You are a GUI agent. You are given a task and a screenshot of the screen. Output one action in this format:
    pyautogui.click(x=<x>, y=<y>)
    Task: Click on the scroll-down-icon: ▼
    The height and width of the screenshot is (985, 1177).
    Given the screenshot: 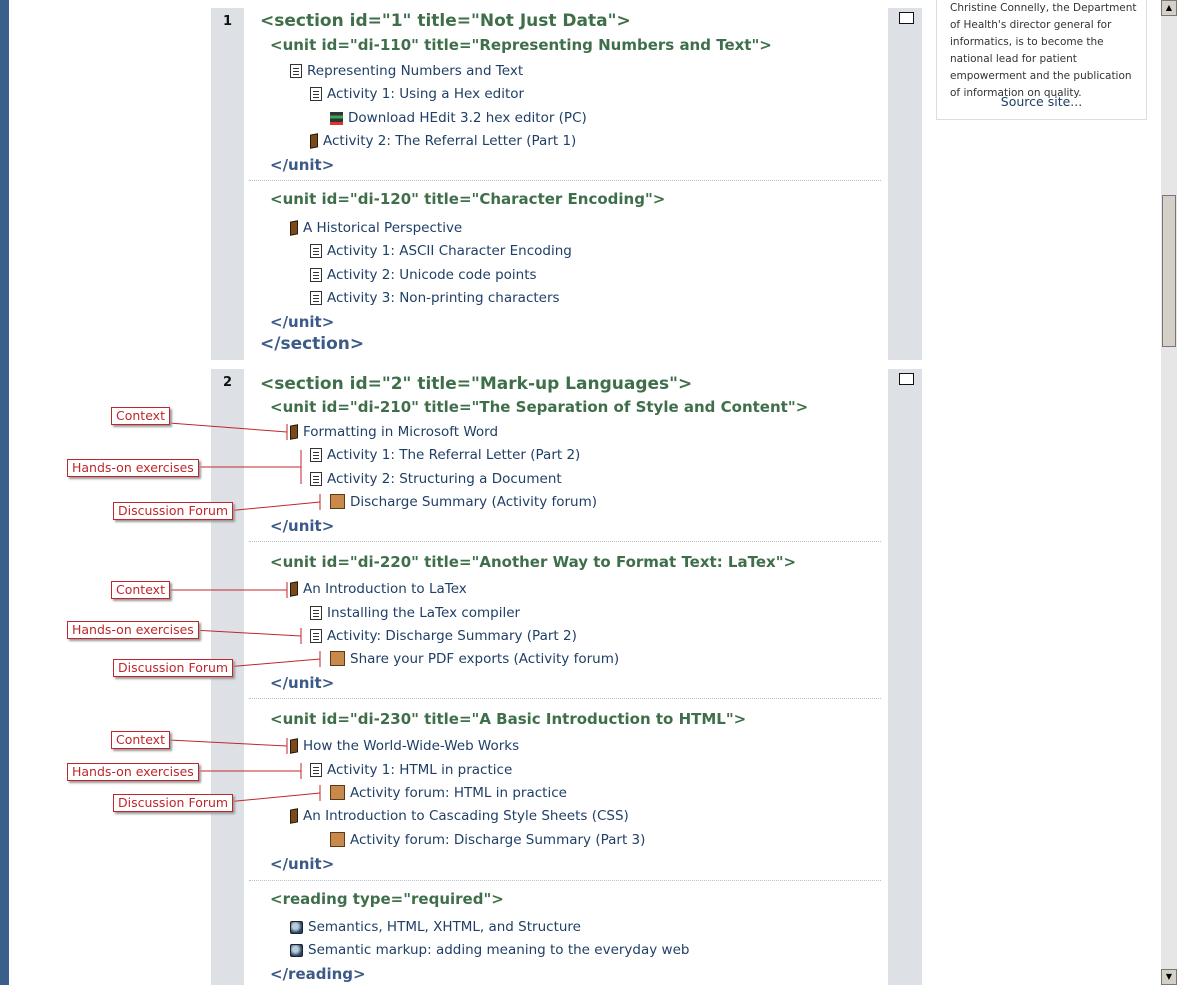 What is the action you would take?
    pyautogui.click(x=1169, y=977)
    